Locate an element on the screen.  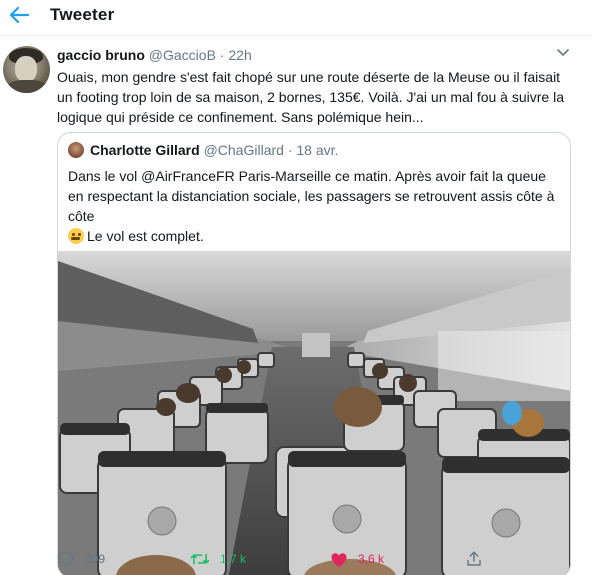
tweet-actions: 309 1,7 k 3,6 k is located at coordinates (296, 558).